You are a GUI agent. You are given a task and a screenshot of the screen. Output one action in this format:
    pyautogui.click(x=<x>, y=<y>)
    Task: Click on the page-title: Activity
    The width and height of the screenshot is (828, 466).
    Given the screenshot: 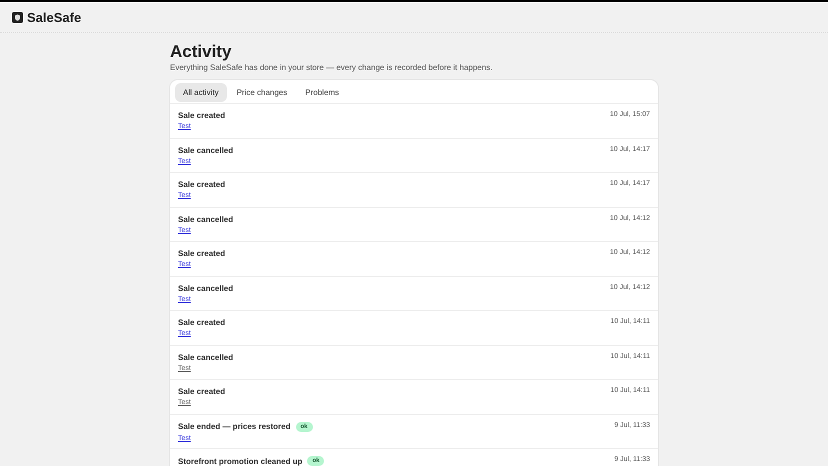 What is the action you would take?
    pyautogui.click(x=201, y=52)
    